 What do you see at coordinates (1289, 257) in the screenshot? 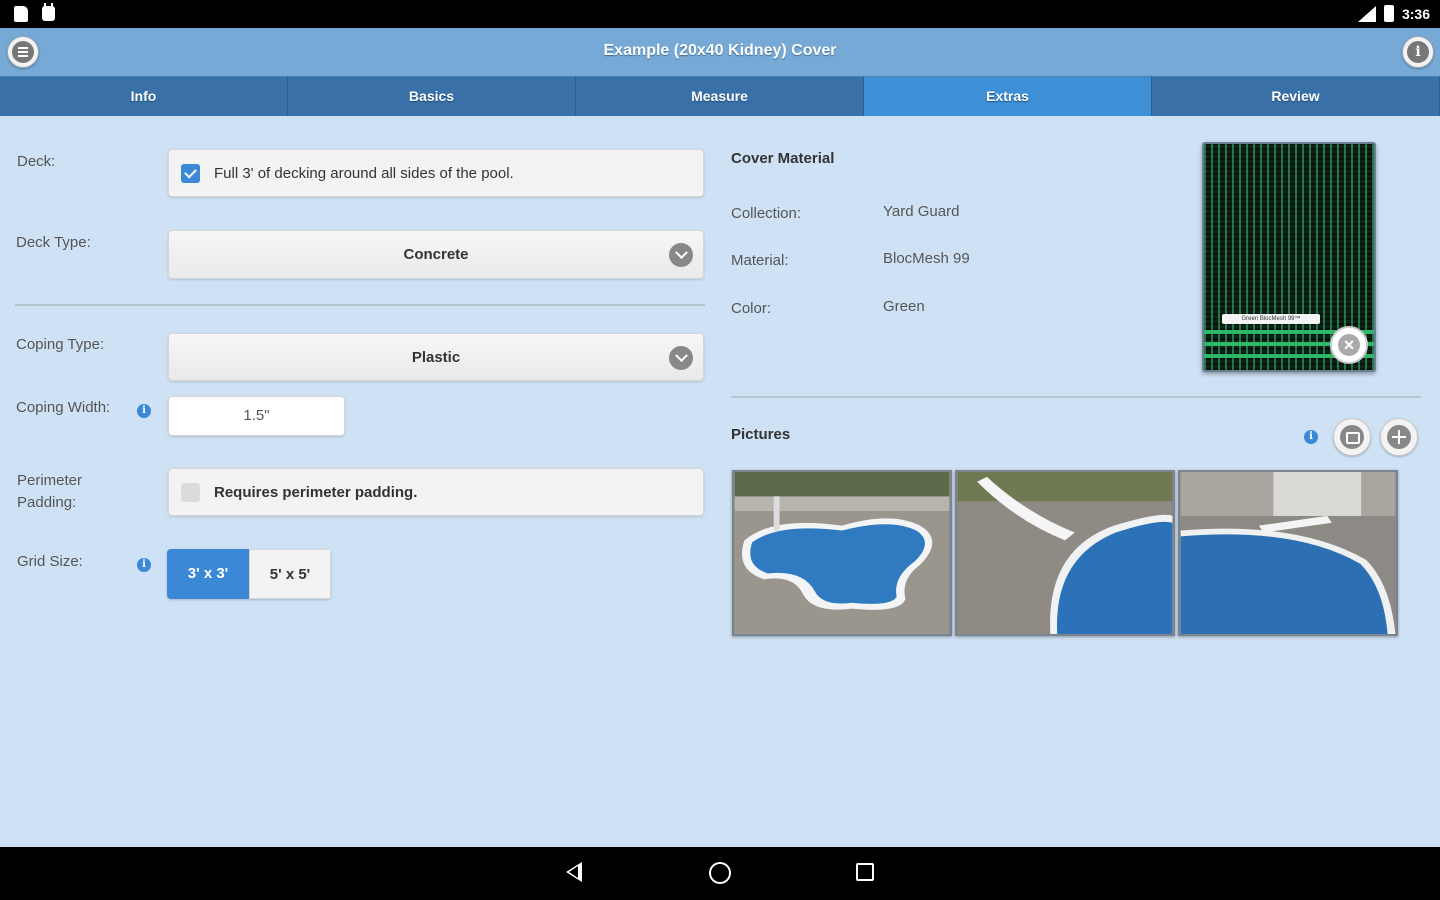
I see `material-swatch-image: Green BlocMesh 99™ ×` at bounding box center [1289, 257].